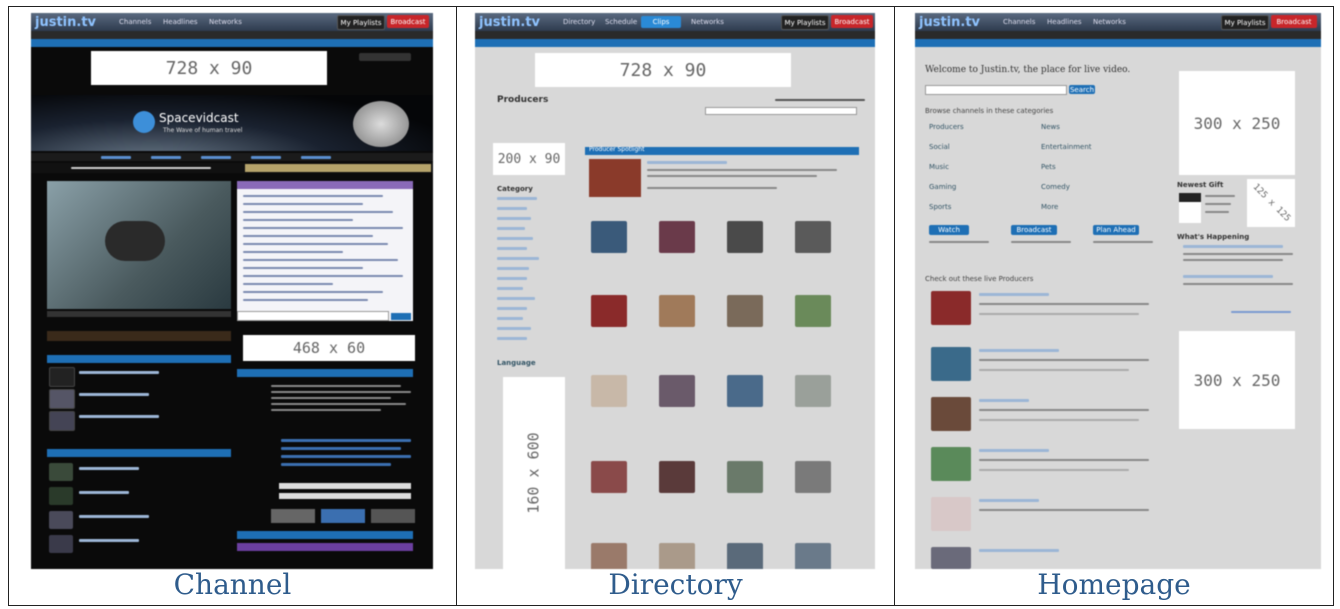  Describe the element at coordinates (1114, 584) in the screenshot. I see `caption-homepage: Homepage` at that location.